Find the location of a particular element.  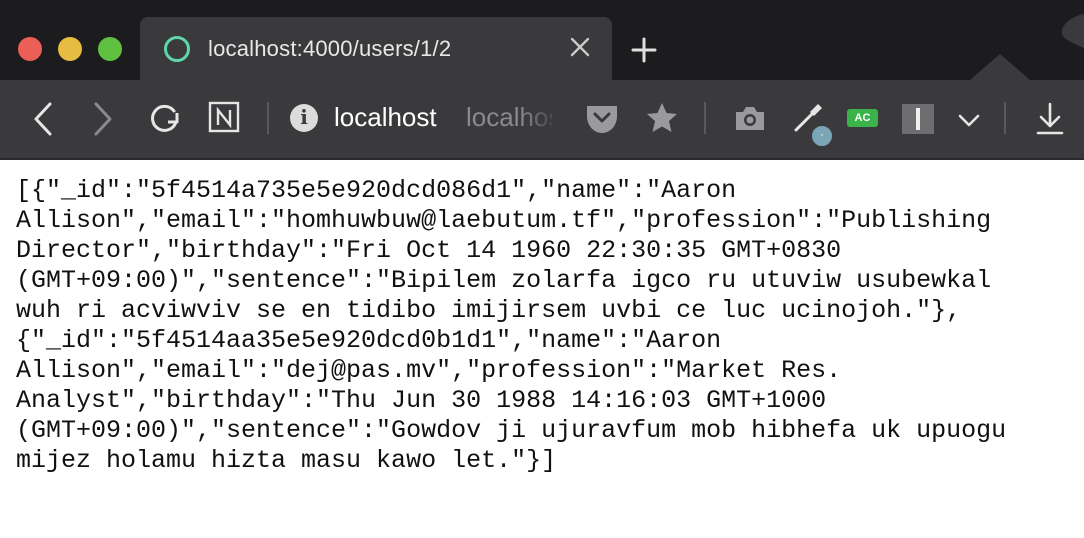

tab-overflow-notch is located at coordinates (1000, 67).